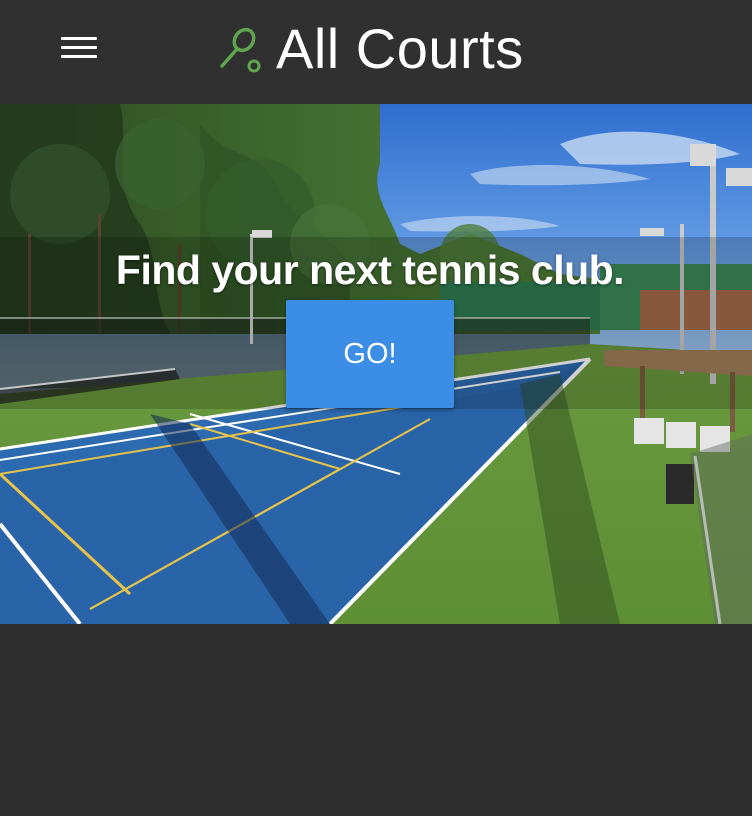 This screenshot has width=752, height=816. Describe the element at coordinates (370, 270) in the screenshot. I see `hero-heading: Find your next tennis club.` at that location.